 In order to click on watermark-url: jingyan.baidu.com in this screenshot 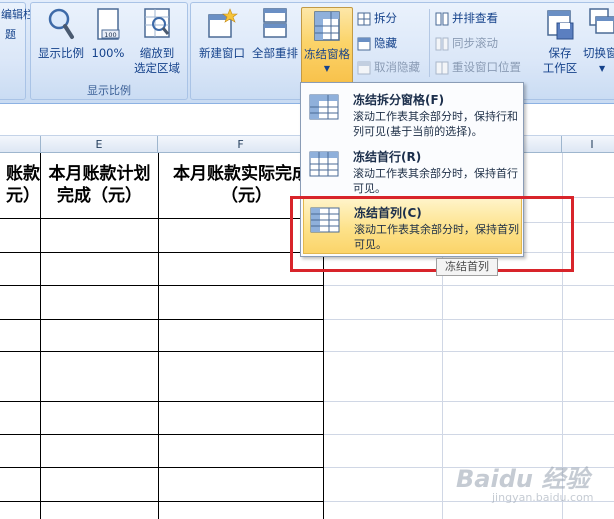, I will do `click(543, 497)`.